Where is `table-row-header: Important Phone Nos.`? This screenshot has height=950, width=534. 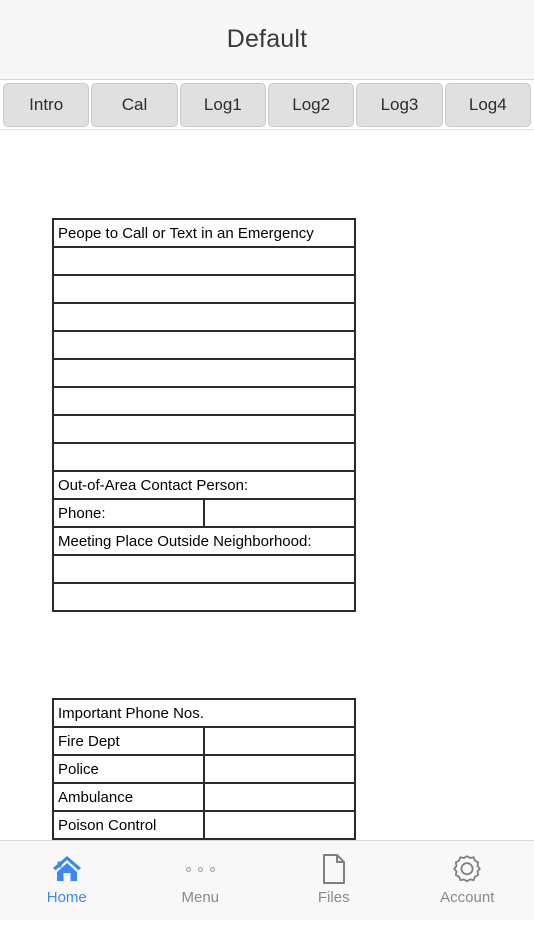
table-row-header: Important Phone Nos. is located at coordinates (204, 713).